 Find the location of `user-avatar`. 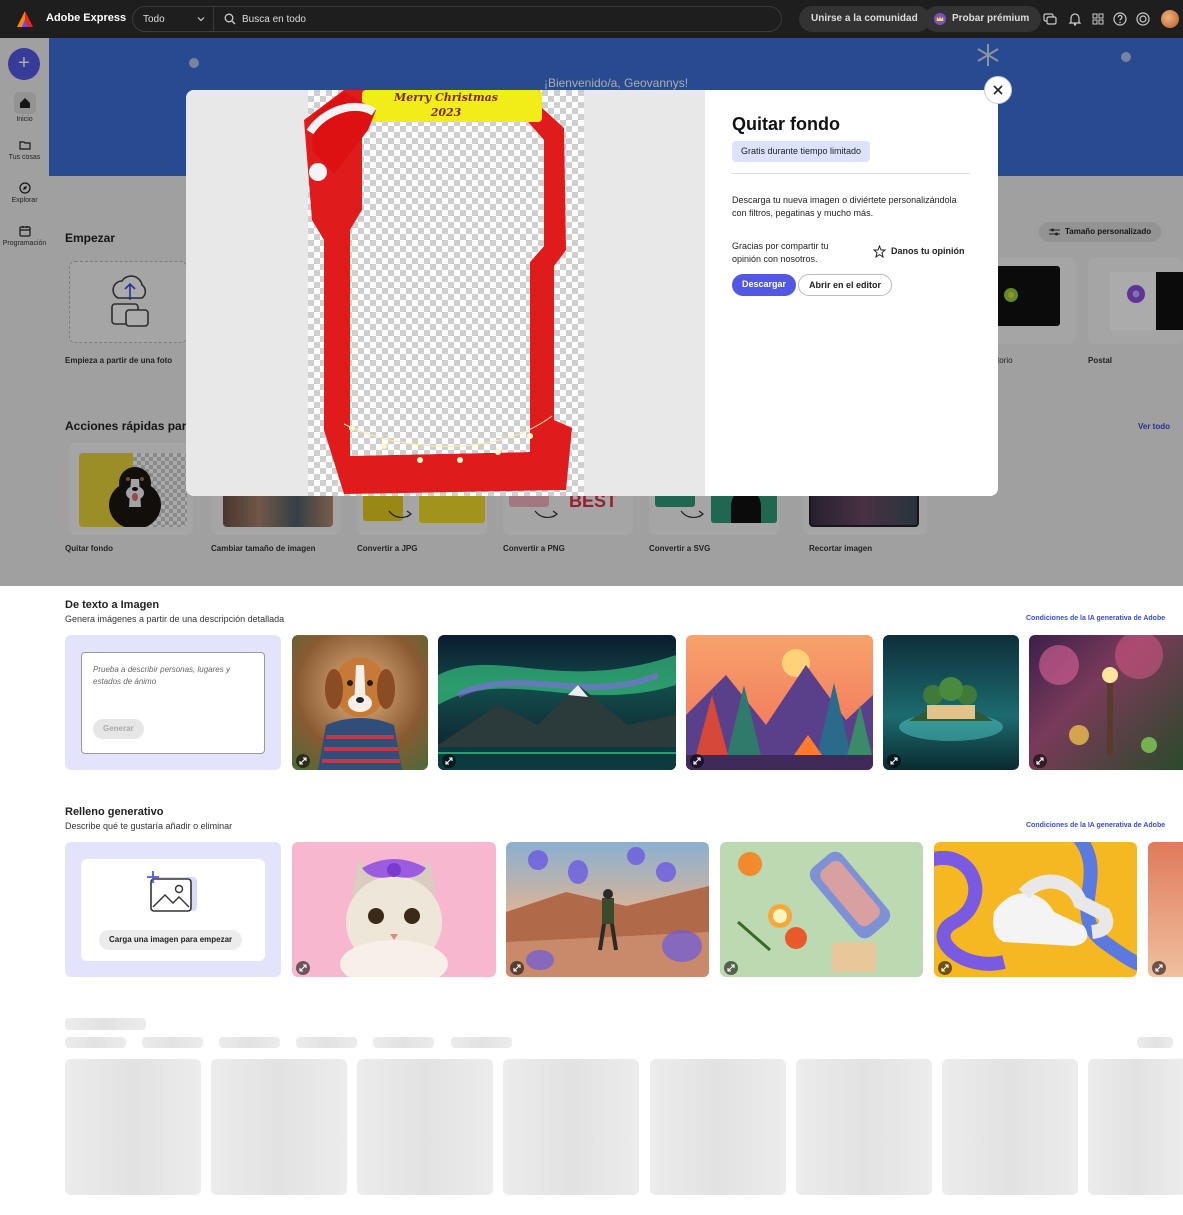

user-avatar is located at coordinates (1170, 19).